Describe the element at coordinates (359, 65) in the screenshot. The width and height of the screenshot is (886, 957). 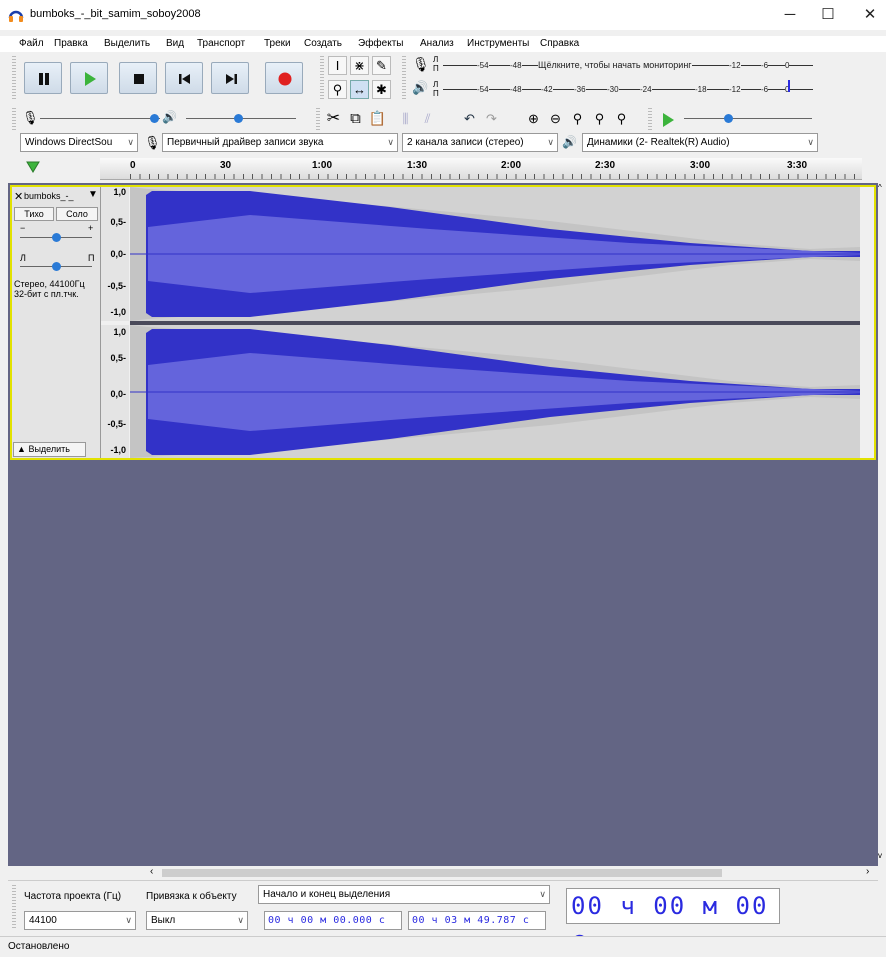
I see `envelope-tool-icon: ⋇` at that location.